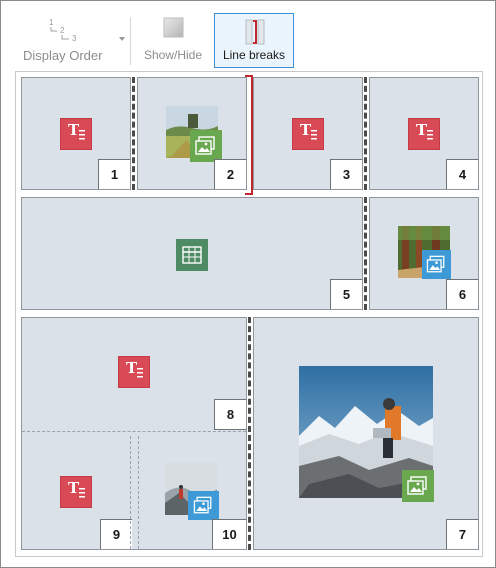  I want to click on svg-text: 1, so click(51, 22).